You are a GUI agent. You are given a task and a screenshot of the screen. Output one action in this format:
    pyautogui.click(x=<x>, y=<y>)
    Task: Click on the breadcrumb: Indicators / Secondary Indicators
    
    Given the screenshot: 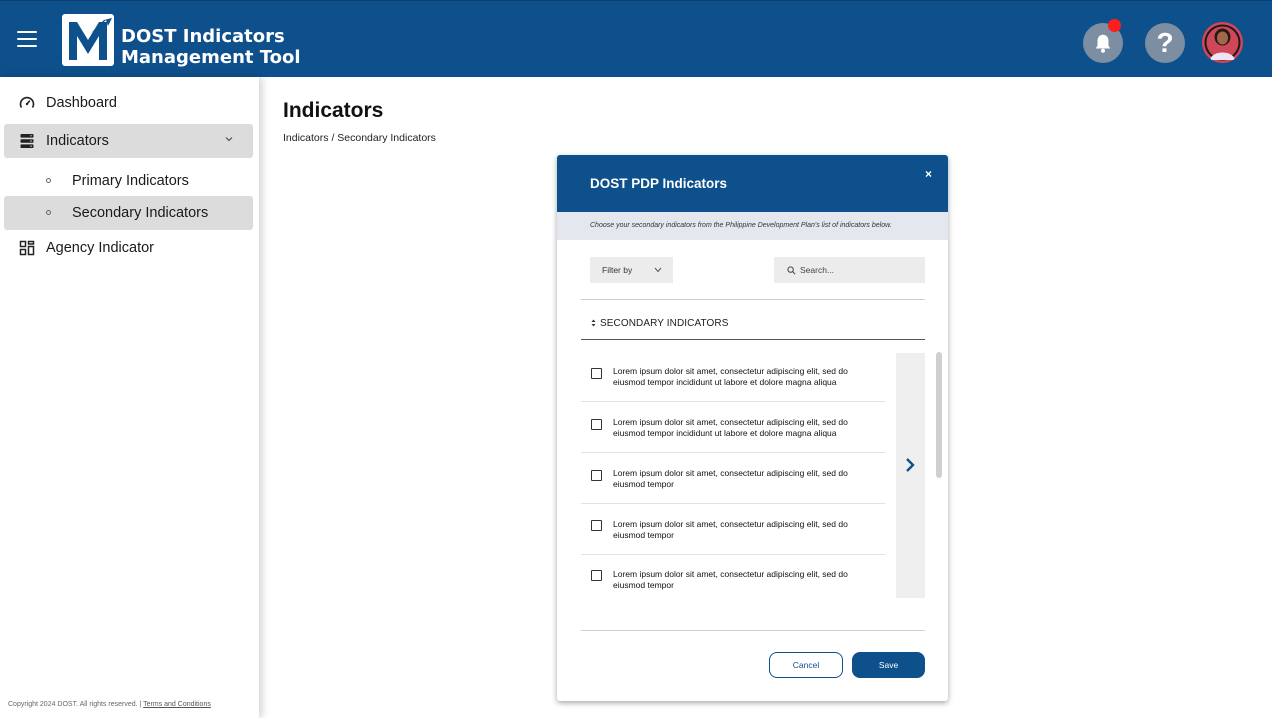 What is the action you would take?
    pyautogui.click(x=359, y=138)
    